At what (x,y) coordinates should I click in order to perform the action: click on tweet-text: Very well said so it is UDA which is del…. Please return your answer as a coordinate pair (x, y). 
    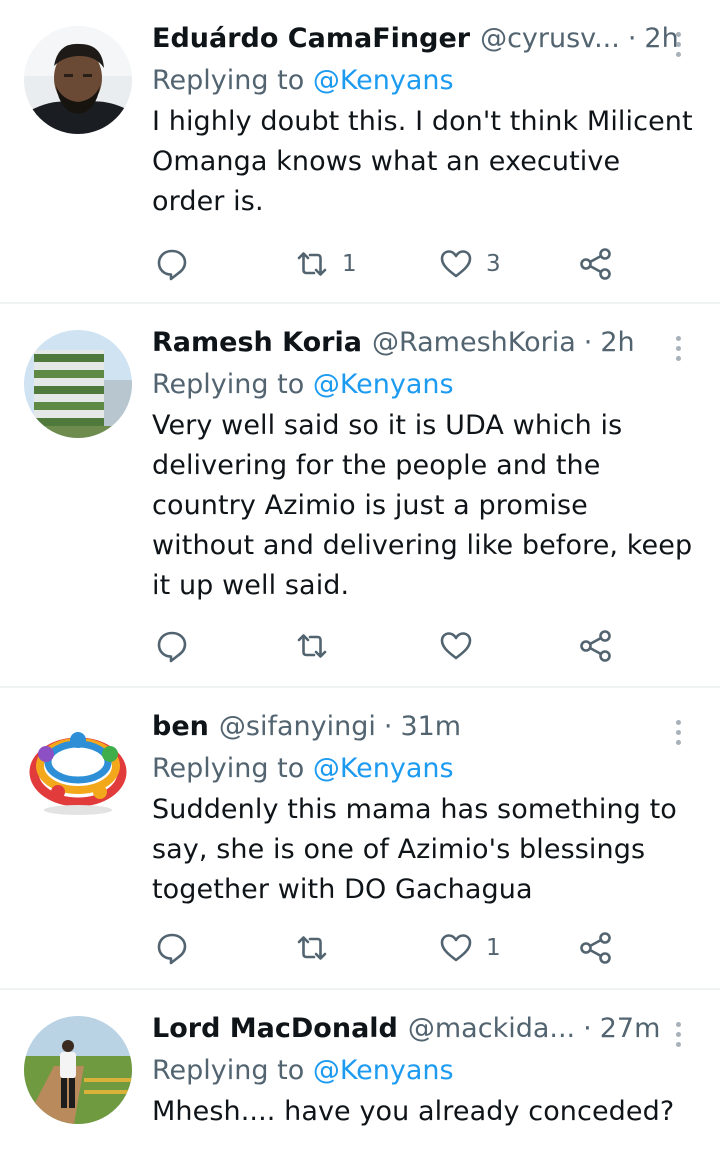
    Looking at the image, I should click on (422, 505).